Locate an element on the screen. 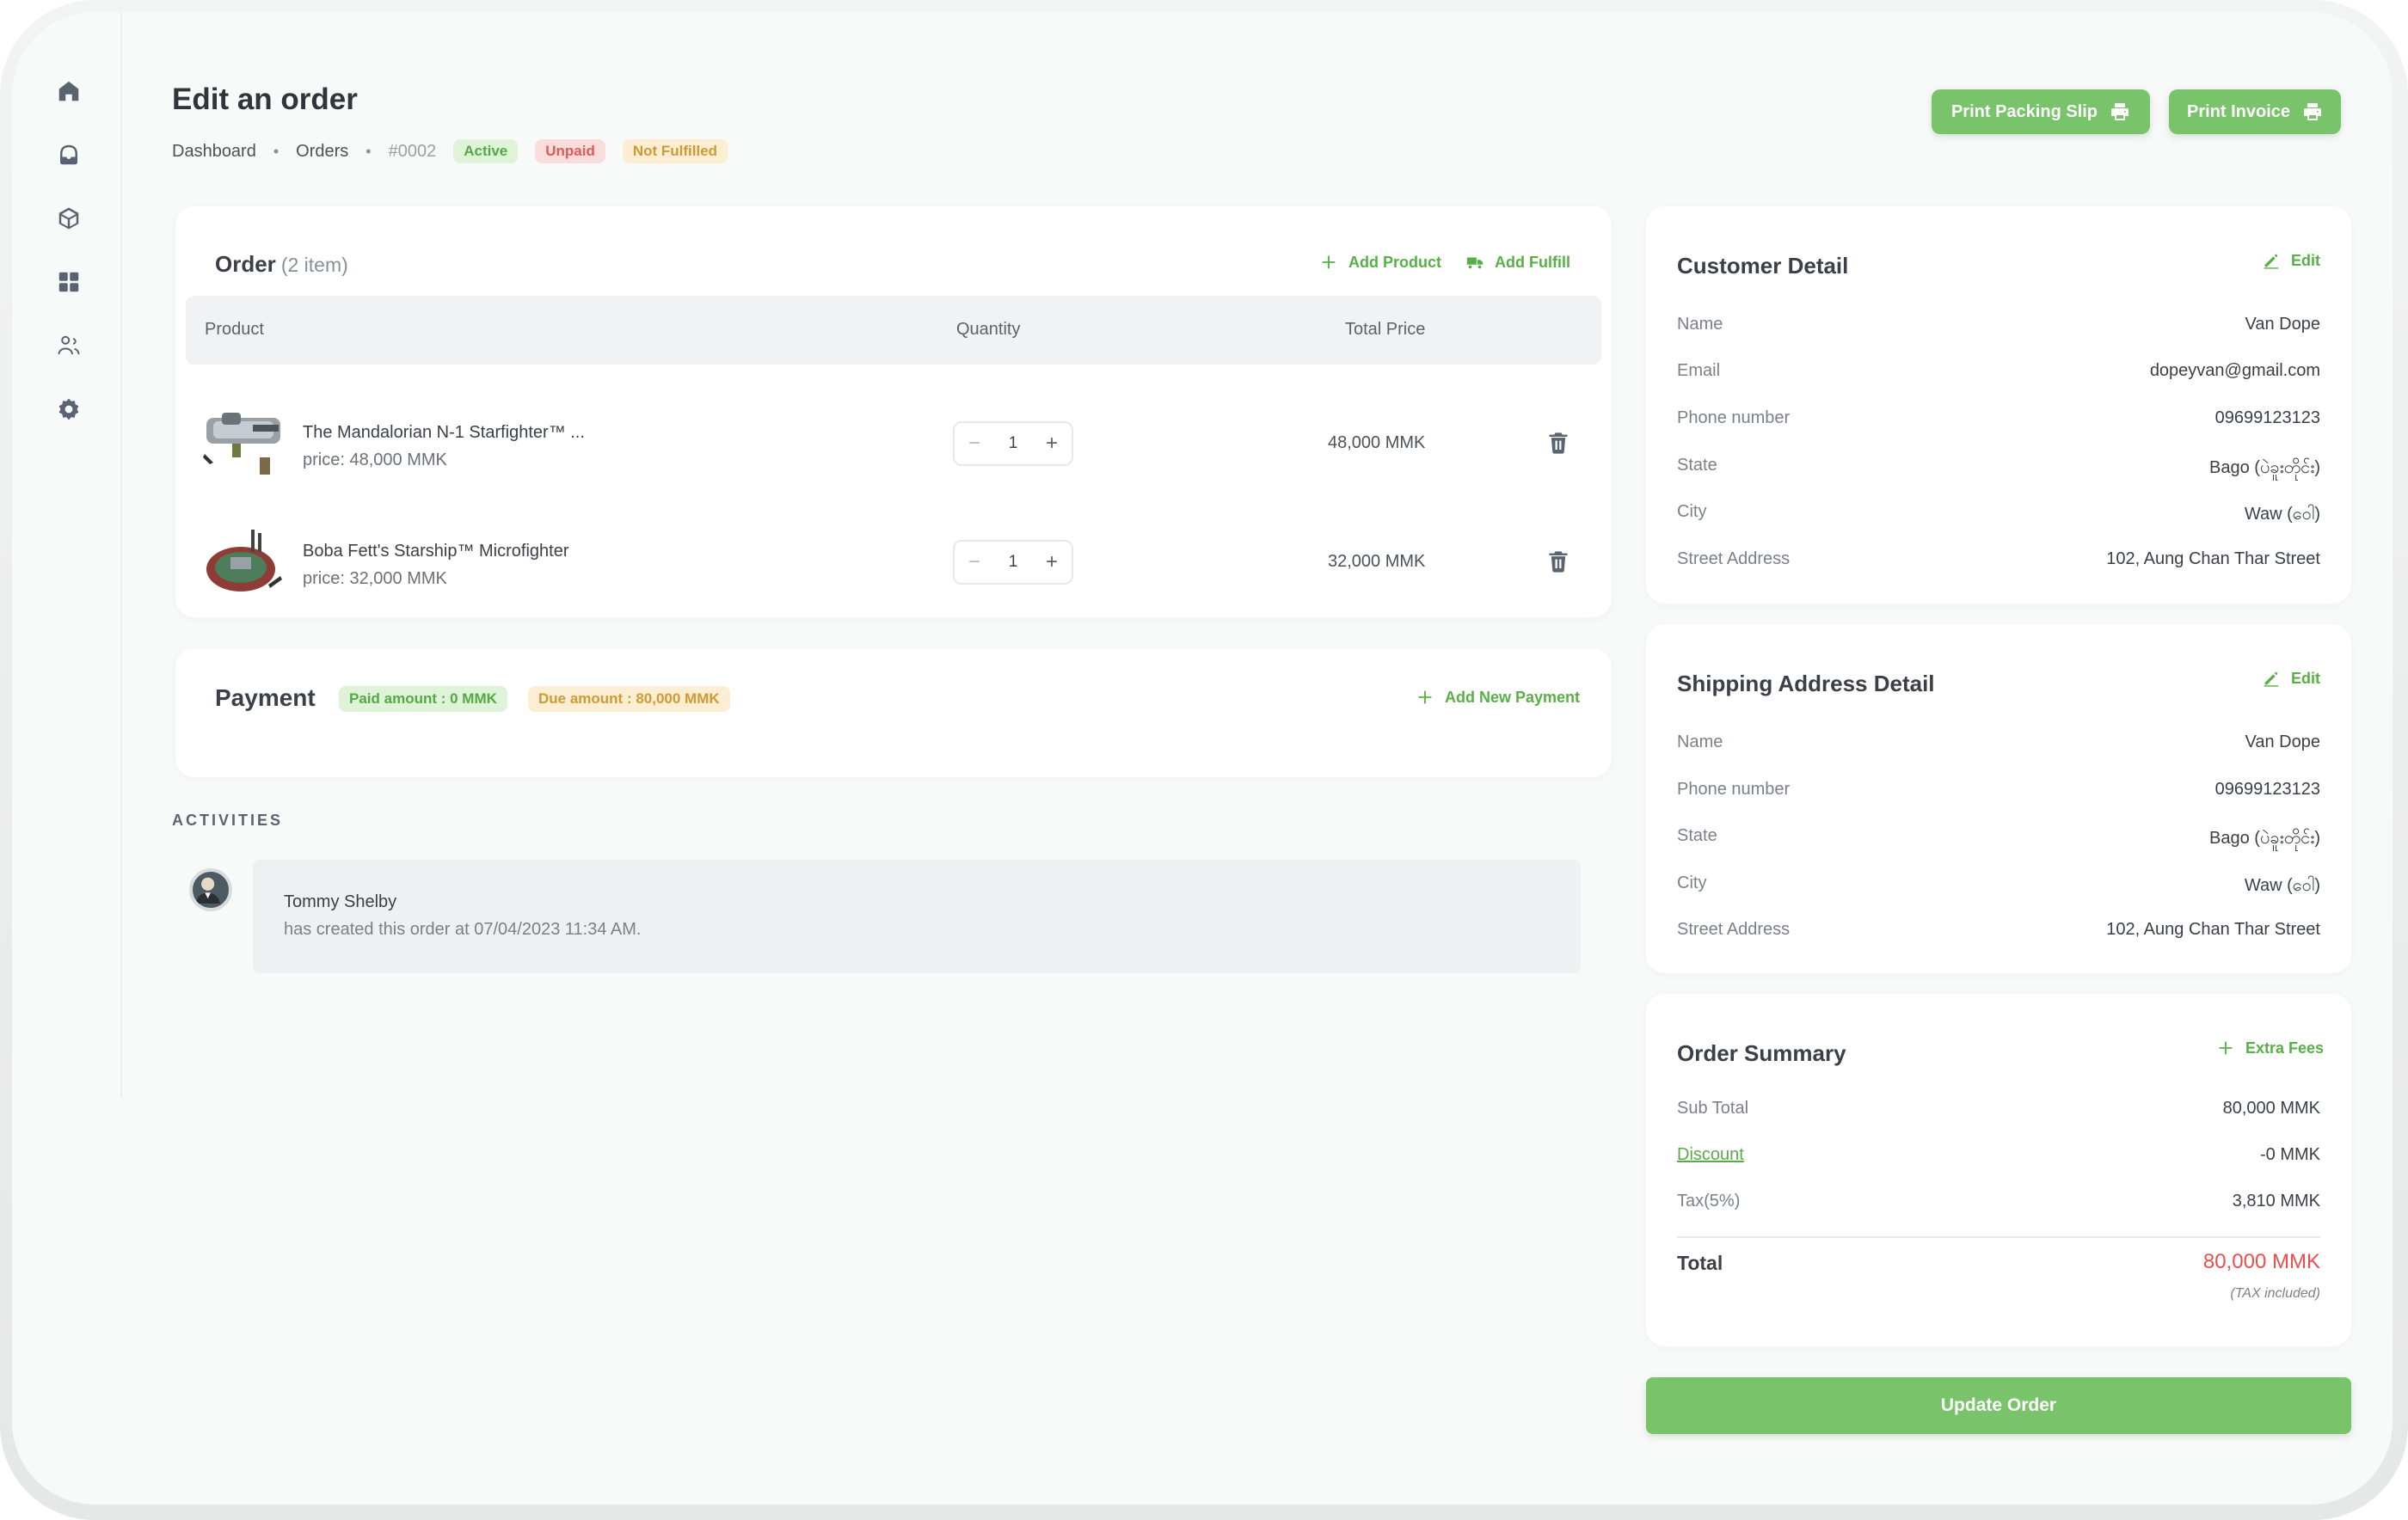  summary-value: 80,000 MMK is located at coordinates (2271, 1108).